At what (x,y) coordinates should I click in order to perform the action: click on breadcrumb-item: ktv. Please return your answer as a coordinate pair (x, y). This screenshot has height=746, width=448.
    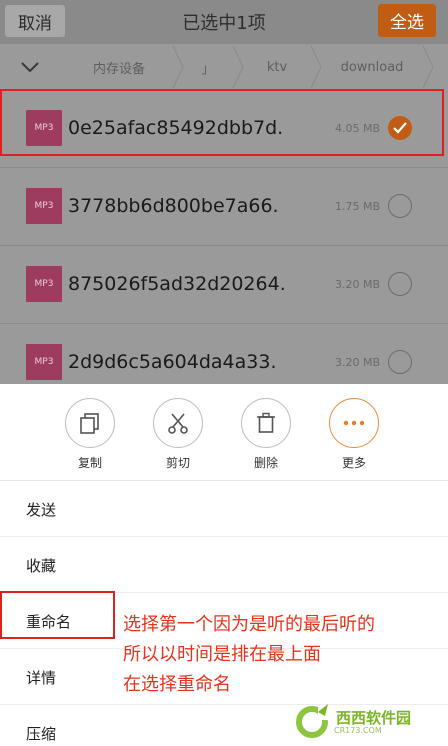
    Looking at the image, I should click on (280, 67).